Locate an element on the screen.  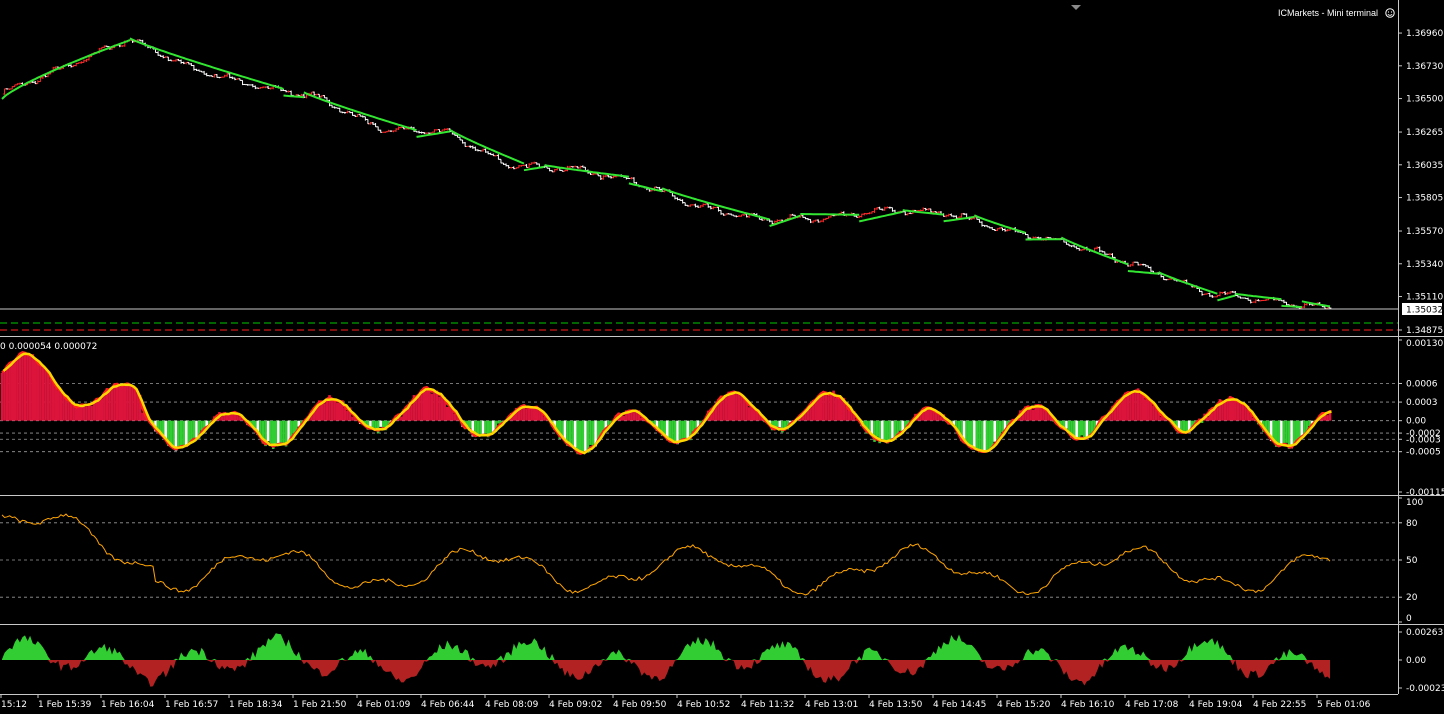
time-axis-label: 1 Feb 21:50 is located at coordinates (320, 705).